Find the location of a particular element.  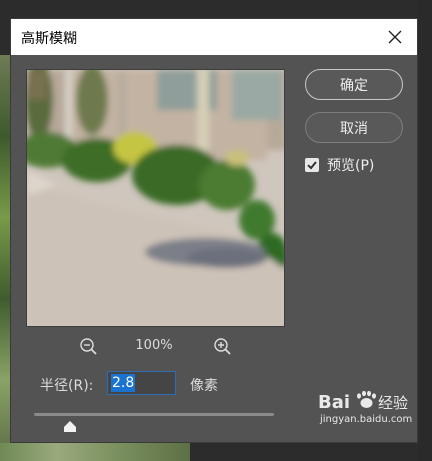

checkmark-icon is located at coordinates (312, 165).